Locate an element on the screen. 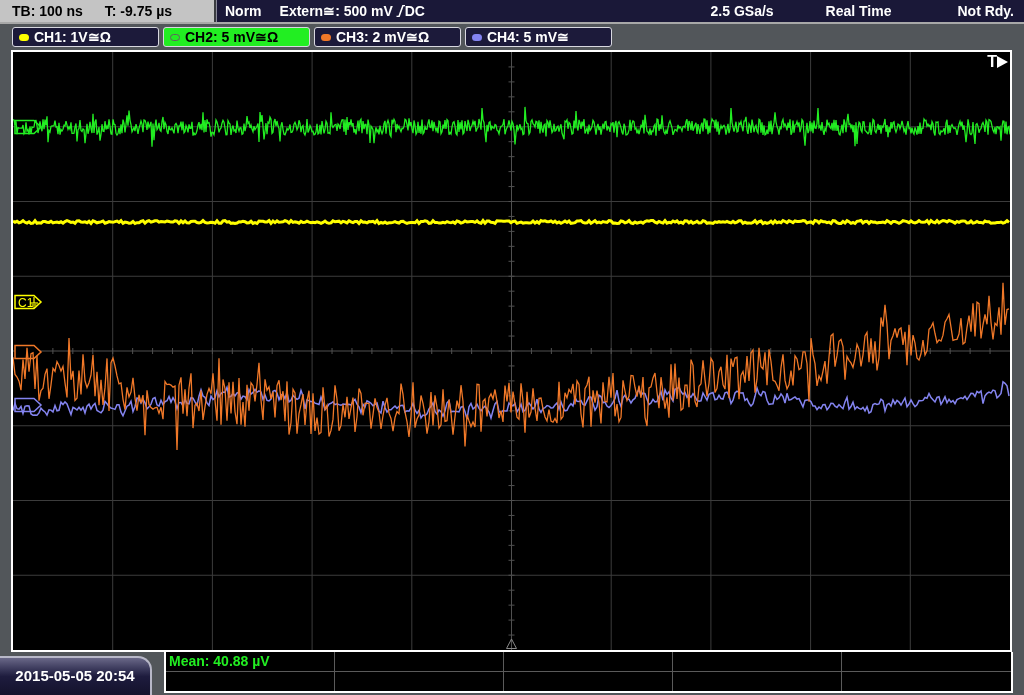 The height and width of the screenshot is (695, 1024). measurement-cell: Mean: 40.88 µV is located at coordinates (250, 662).